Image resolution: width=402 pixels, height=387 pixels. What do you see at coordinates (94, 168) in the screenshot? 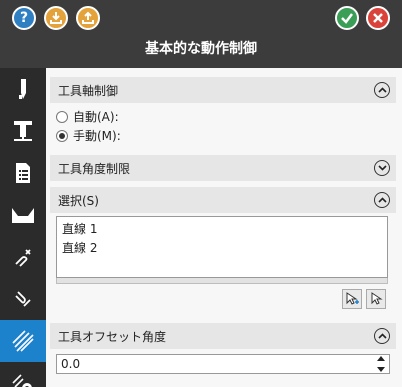
I see `section-title: 工具角度制限` at bounding box center [94, 168].